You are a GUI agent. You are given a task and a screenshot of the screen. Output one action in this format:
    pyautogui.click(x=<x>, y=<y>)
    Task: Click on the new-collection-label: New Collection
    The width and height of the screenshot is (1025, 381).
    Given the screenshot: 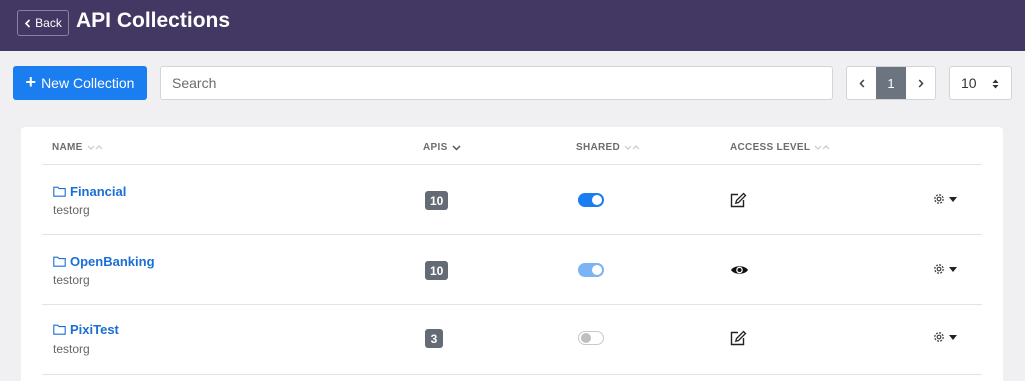 What is the action you would take?
    pyautogui.click(x=88, y=83)
    